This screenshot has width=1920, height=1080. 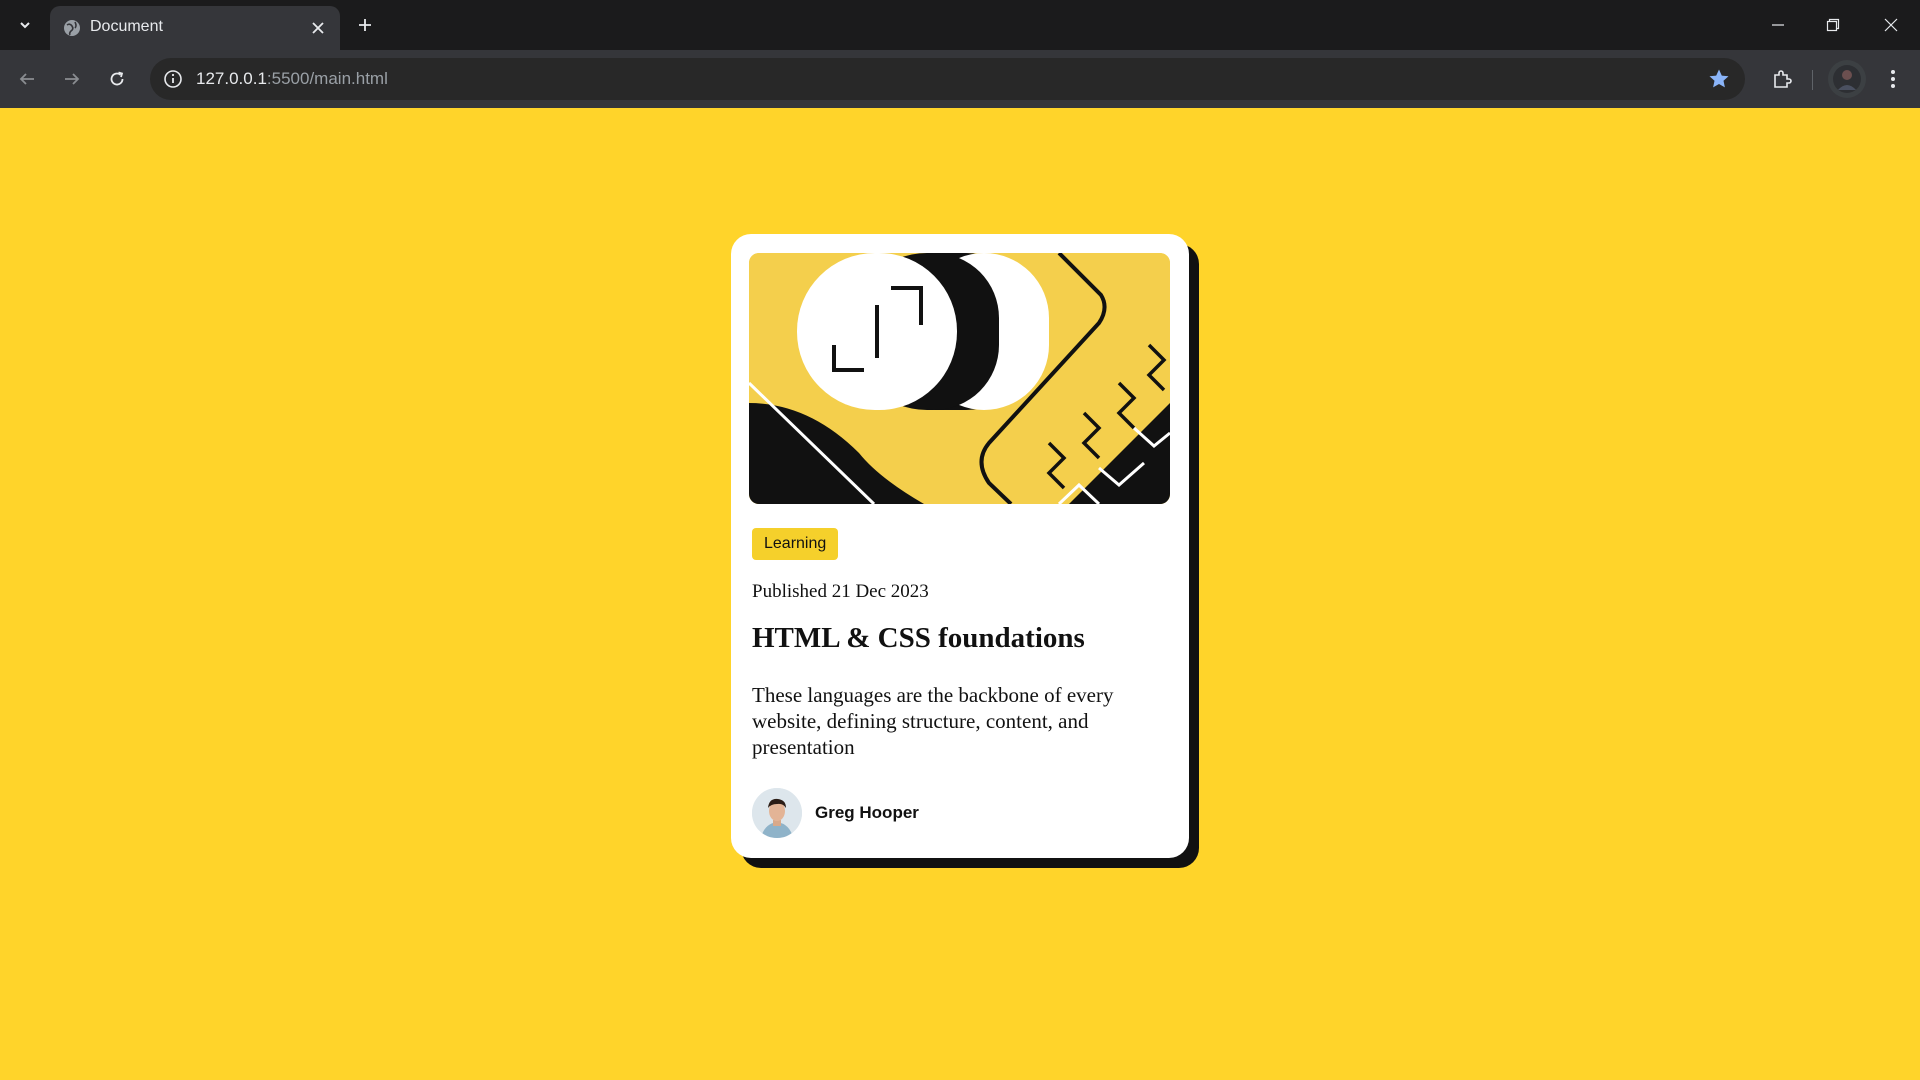 I want to click on reload-button, so click(x=117, y=79).